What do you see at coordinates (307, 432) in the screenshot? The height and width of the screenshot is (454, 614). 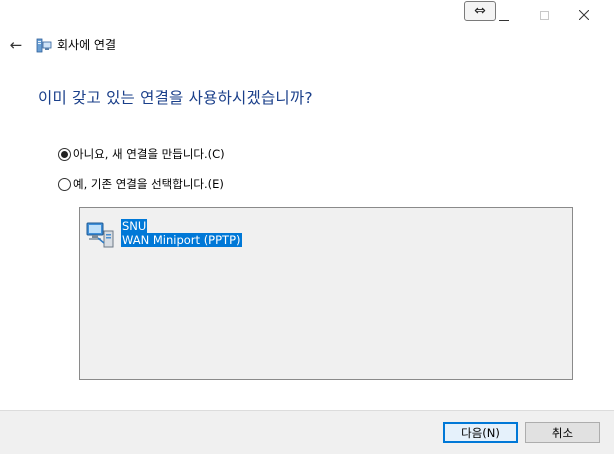 I see `footer-bar: 다음(N) 취소` at bounding box center [307, 432].